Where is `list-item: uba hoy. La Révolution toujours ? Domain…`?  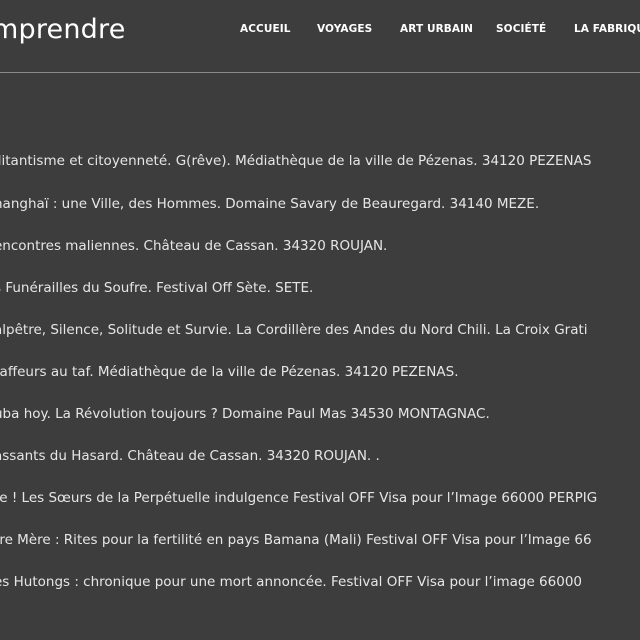 list-item: uba hoy. La Révolution toujours ? Domain… is located at coordinates (245, 414).